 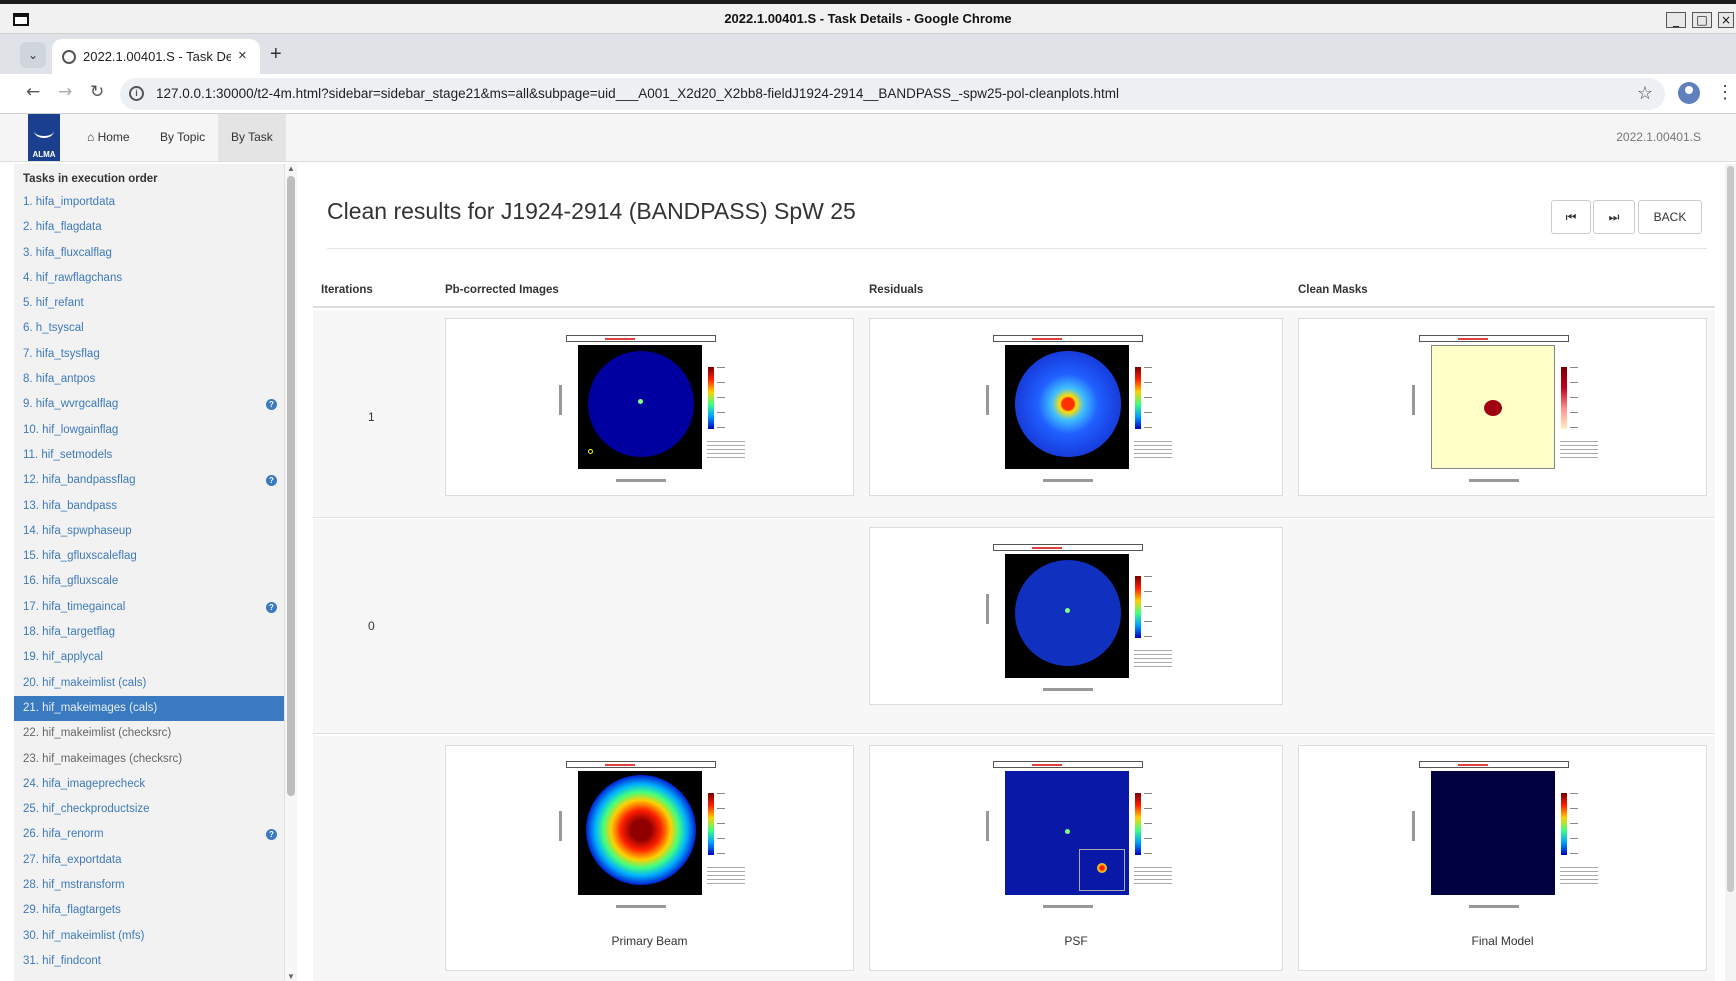 What do you see at coordinates (649, 941) in the screenshot?
I see `primary-beam-caption: Primary Beam` at bounding box center [649, 941].